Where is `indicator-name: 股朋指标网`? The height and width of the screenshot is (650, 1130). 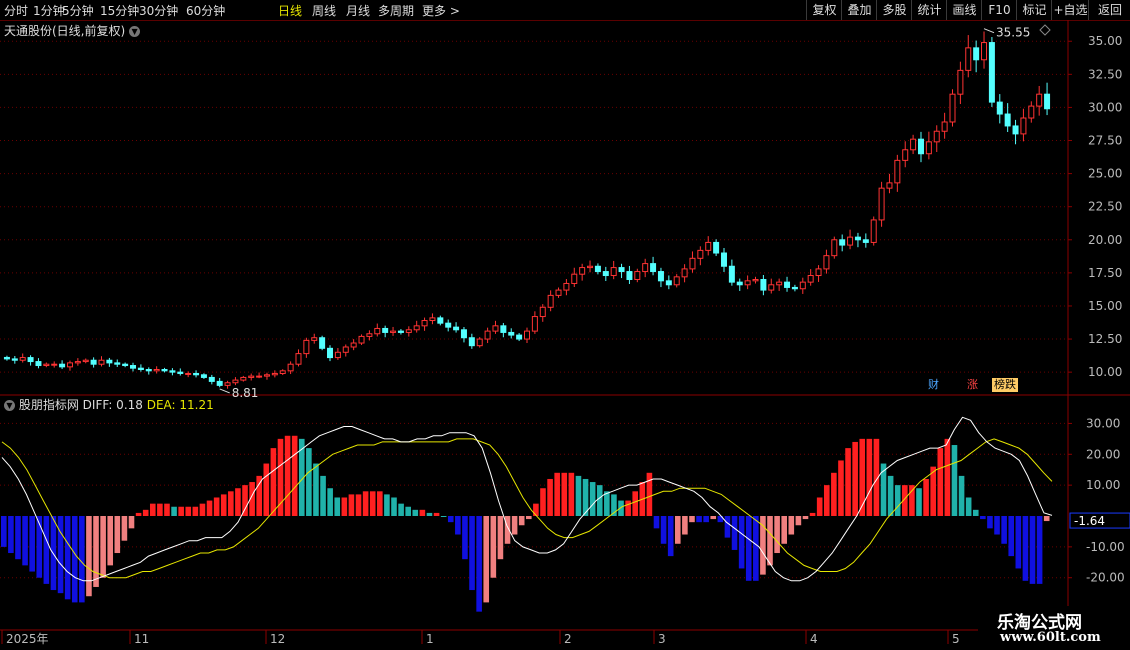 indicator-name: 股朋指标网 is located at coordinates (48, 405).